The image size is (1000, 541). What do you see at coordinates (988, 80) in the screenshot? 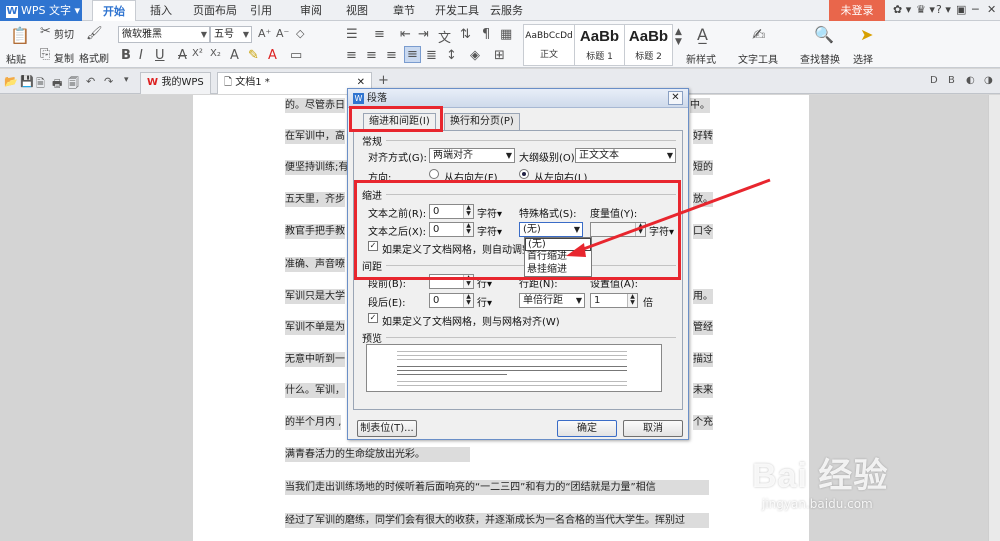
I see `panel-d2-icon: ◑` at bounding box center [988, 80].